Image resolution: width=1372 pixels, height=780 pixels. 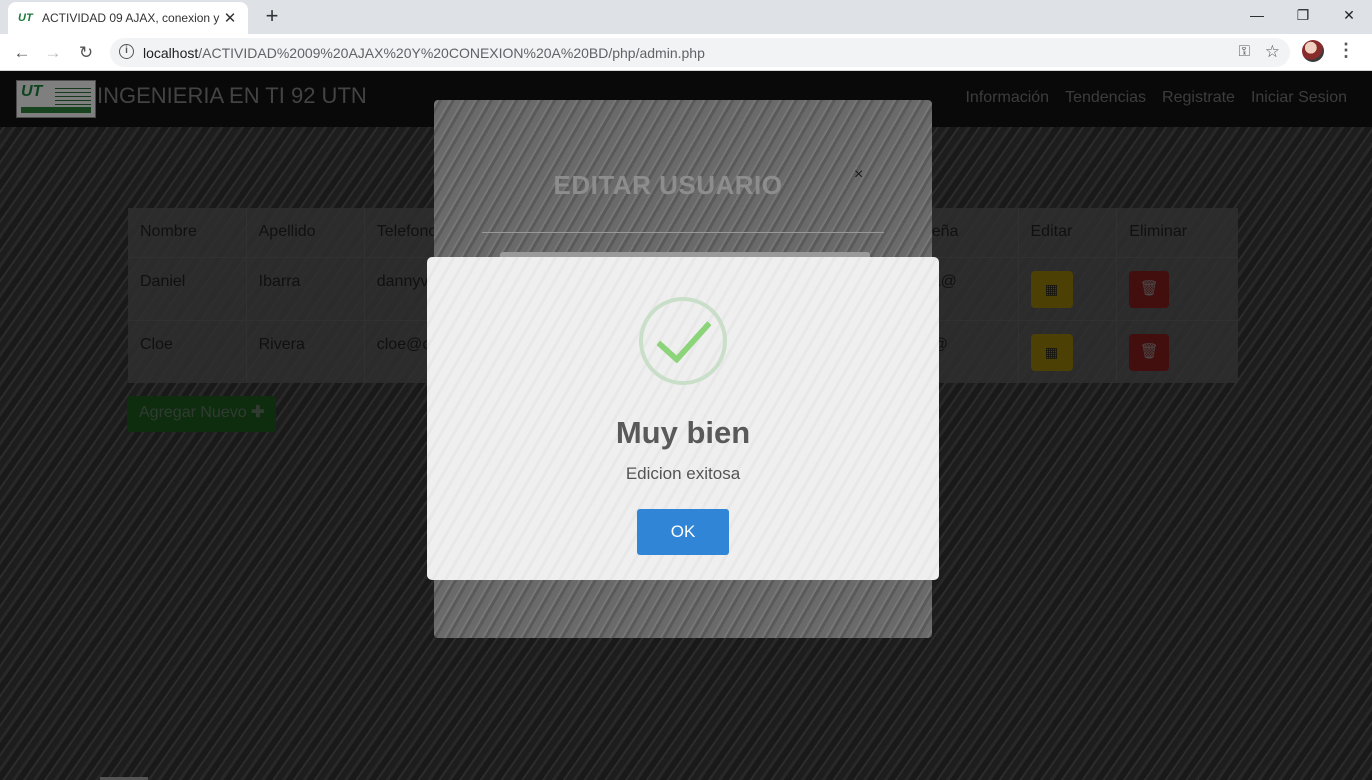 I want to click on bookmark-star-icon: ☆, so click(x=1272, y=52).